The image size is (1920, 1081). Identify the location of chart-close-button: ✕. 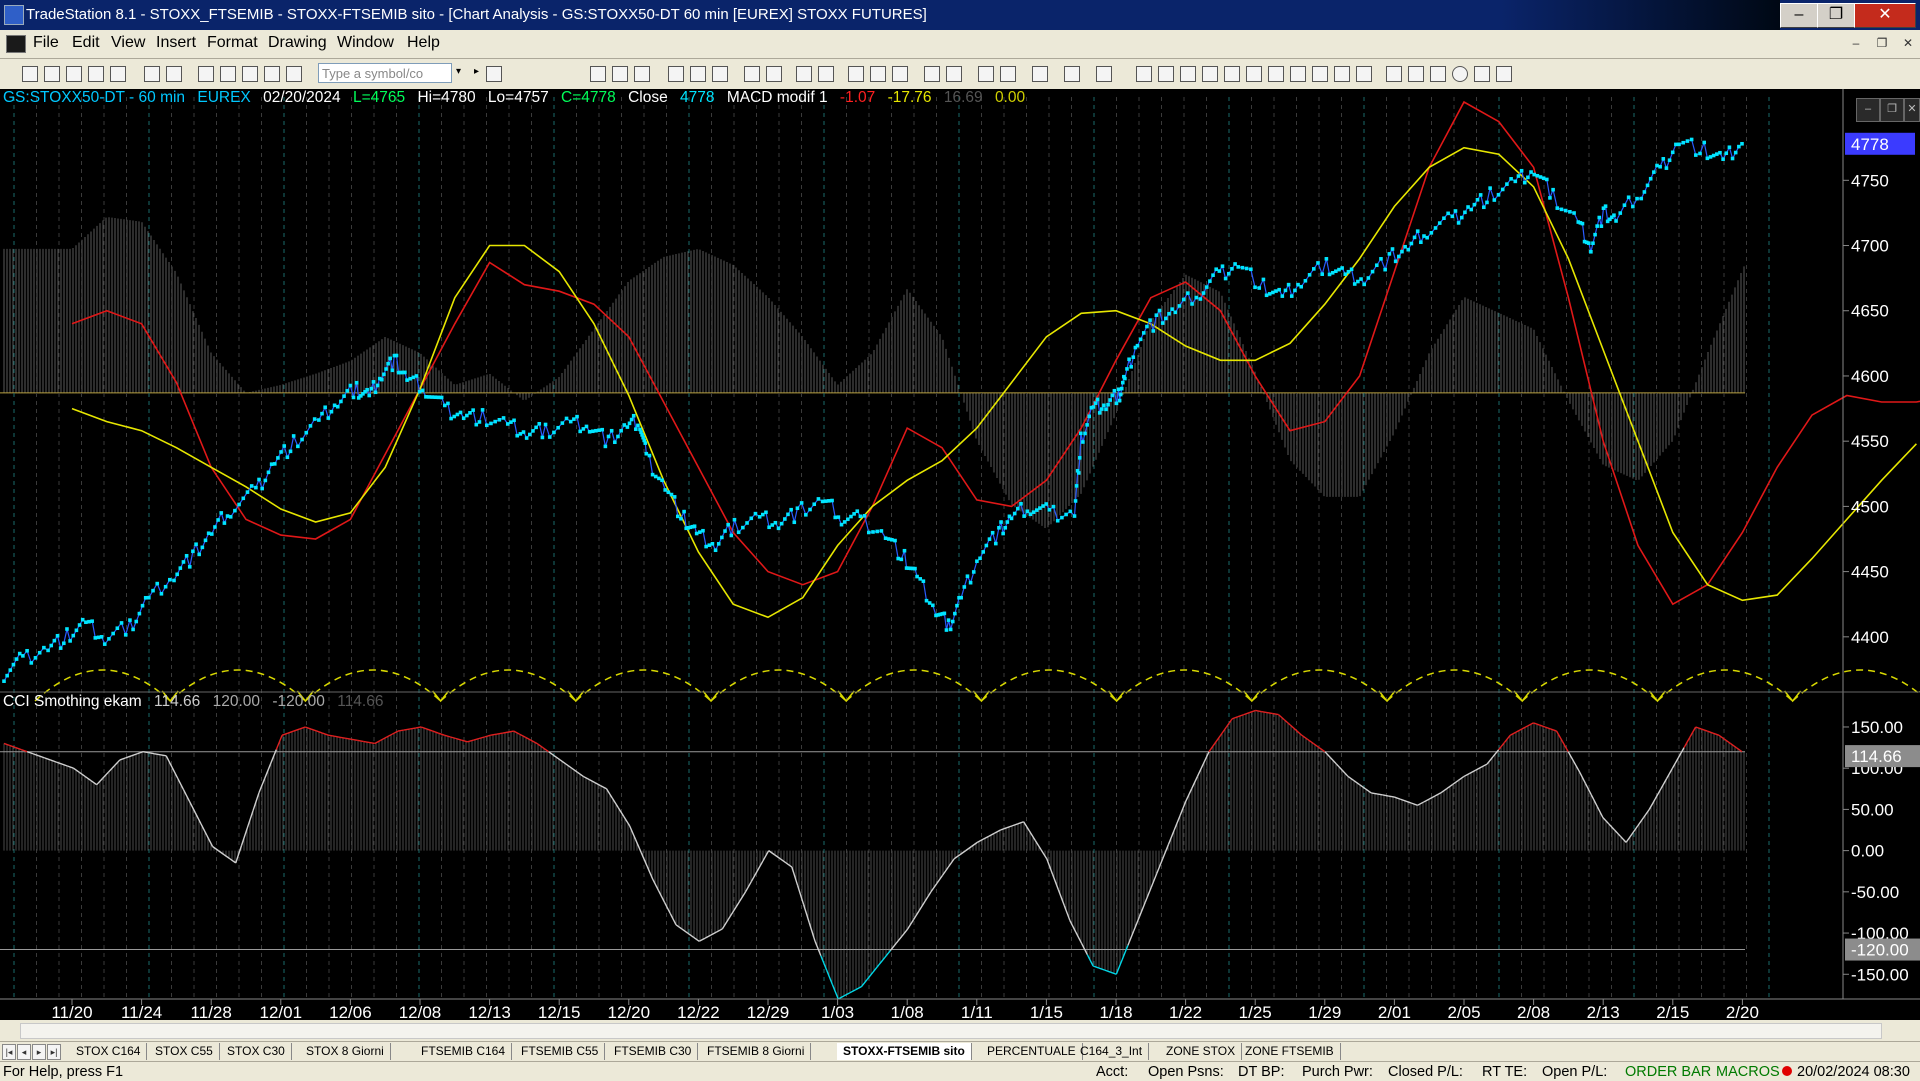
(1912, 110).